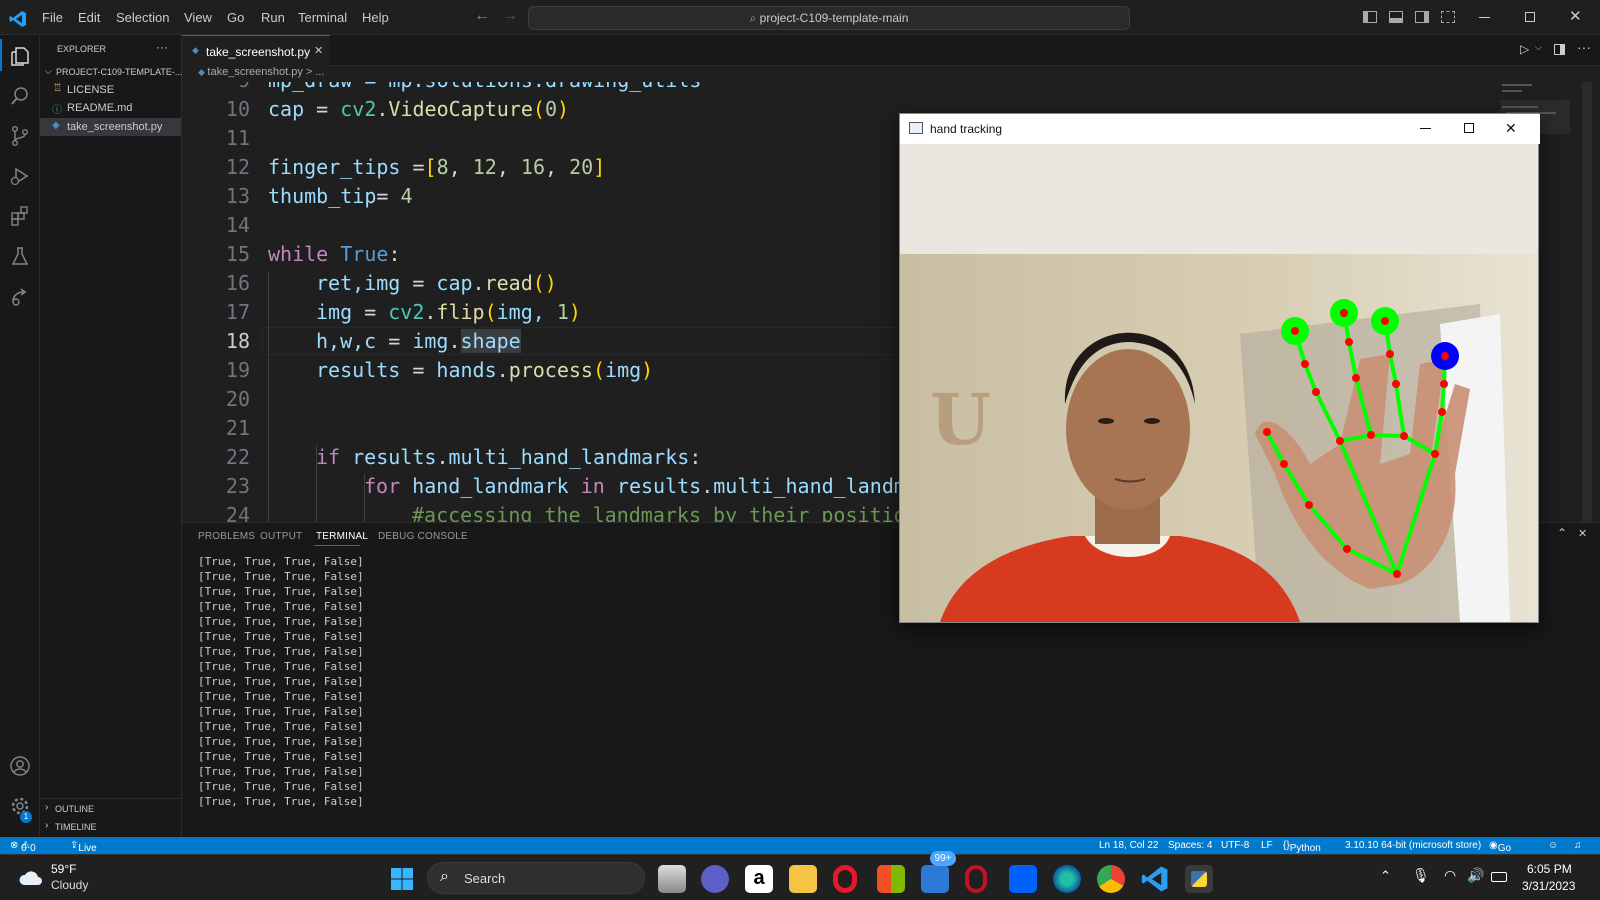 The image size is (1600, 900). I want to click on hand-tracking-titlebar: hand tracking ✕, so click(1220, 129).